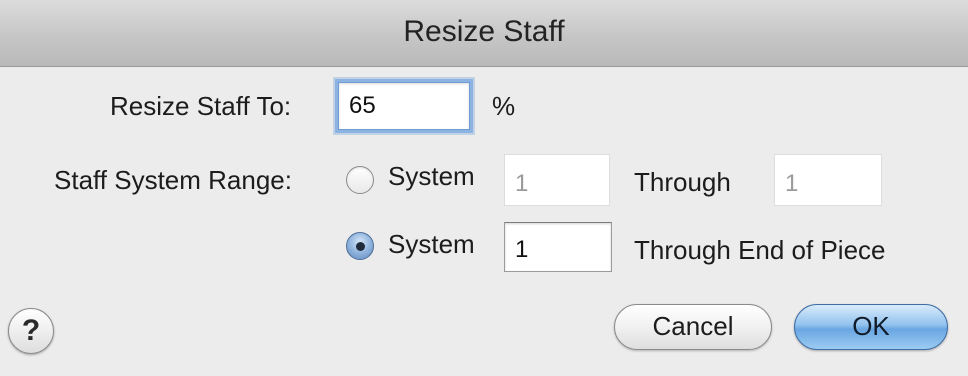 The width and height of the screenshot is (968, 376). I want to click on help-icon: ?, so click(31, 331).